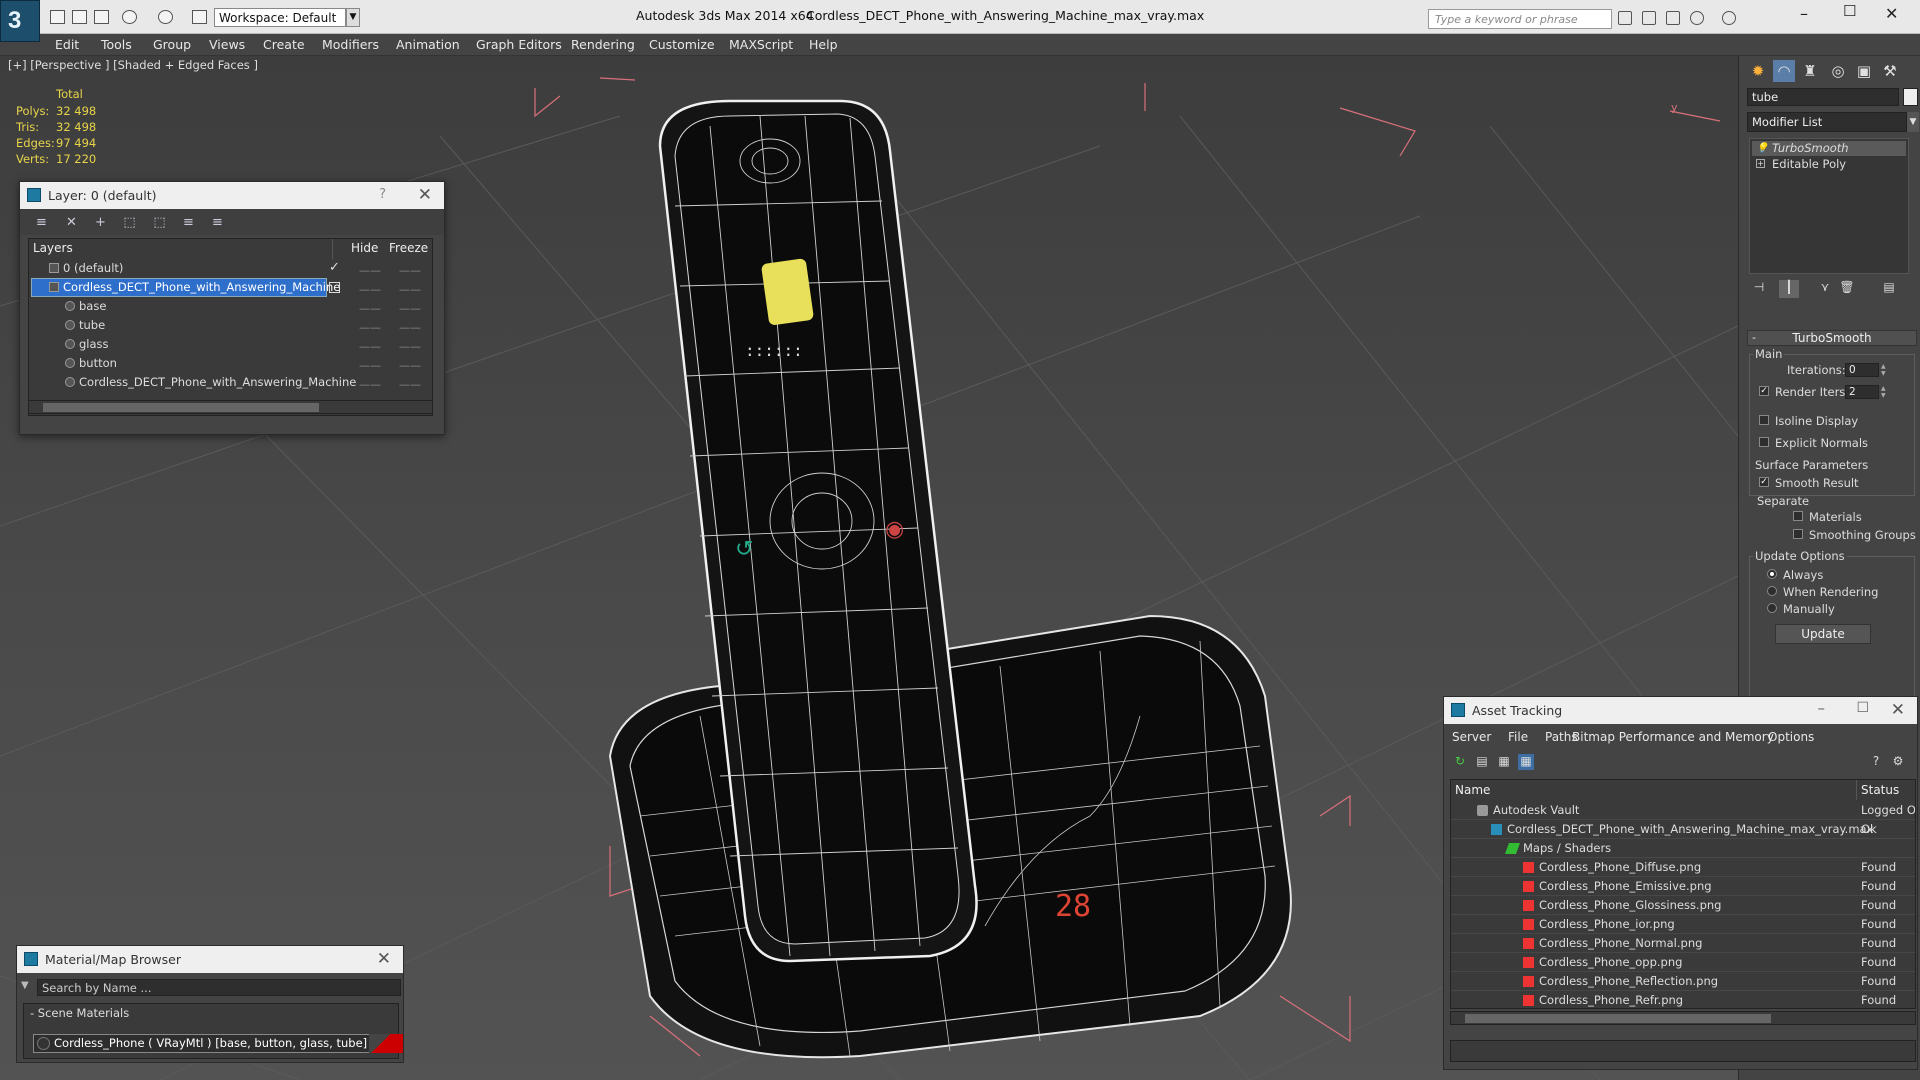  What do you see at coordinates (1656, 790) in the screenshot?
I see `column-header-name: Name` at bounding box center [1656, 790].